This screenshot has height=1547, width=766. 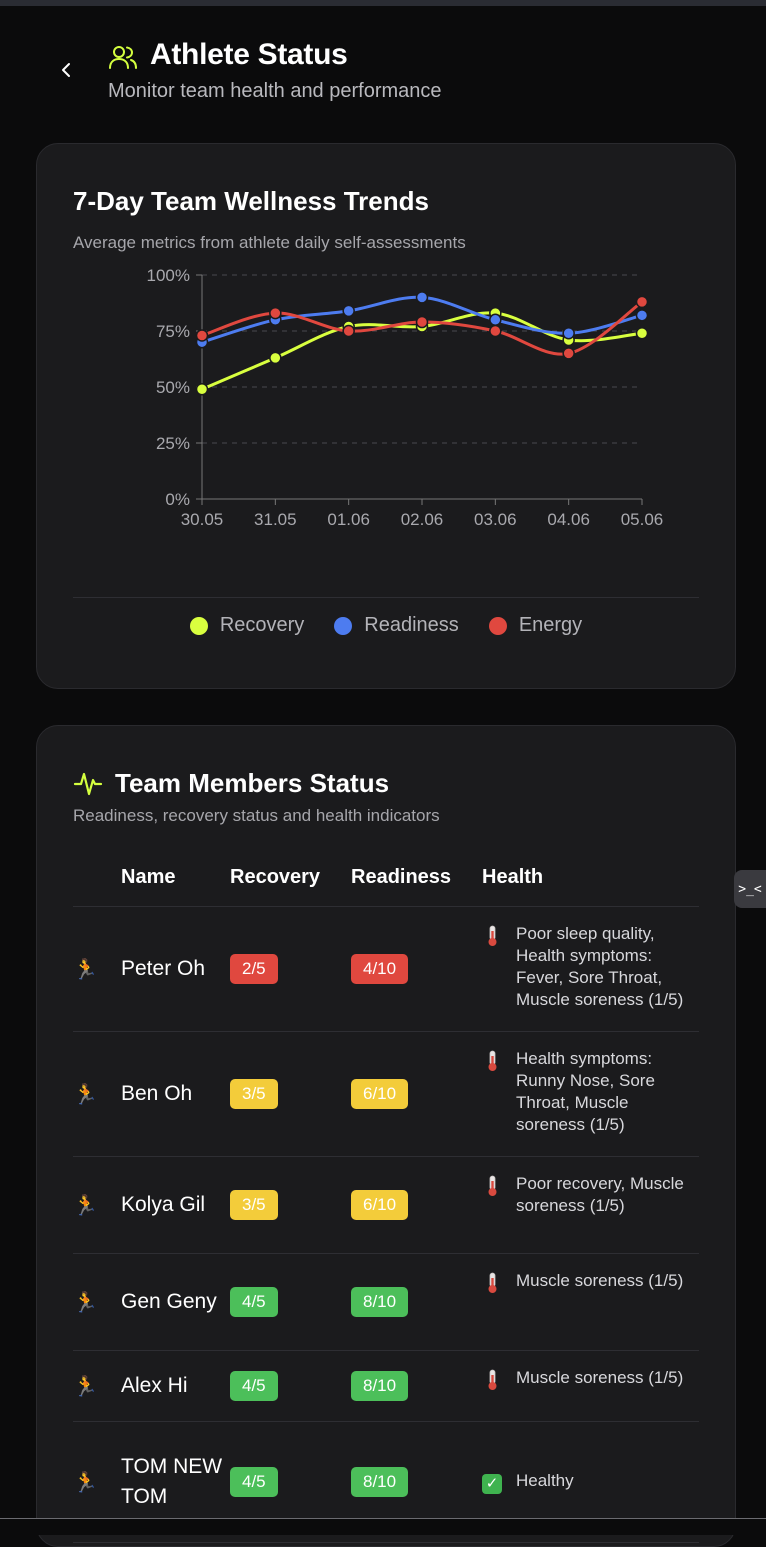 What do you see at coordinates (550, 625) in the screenshot?
I see `legend-label: Energy` at bounding box center [550, 625].